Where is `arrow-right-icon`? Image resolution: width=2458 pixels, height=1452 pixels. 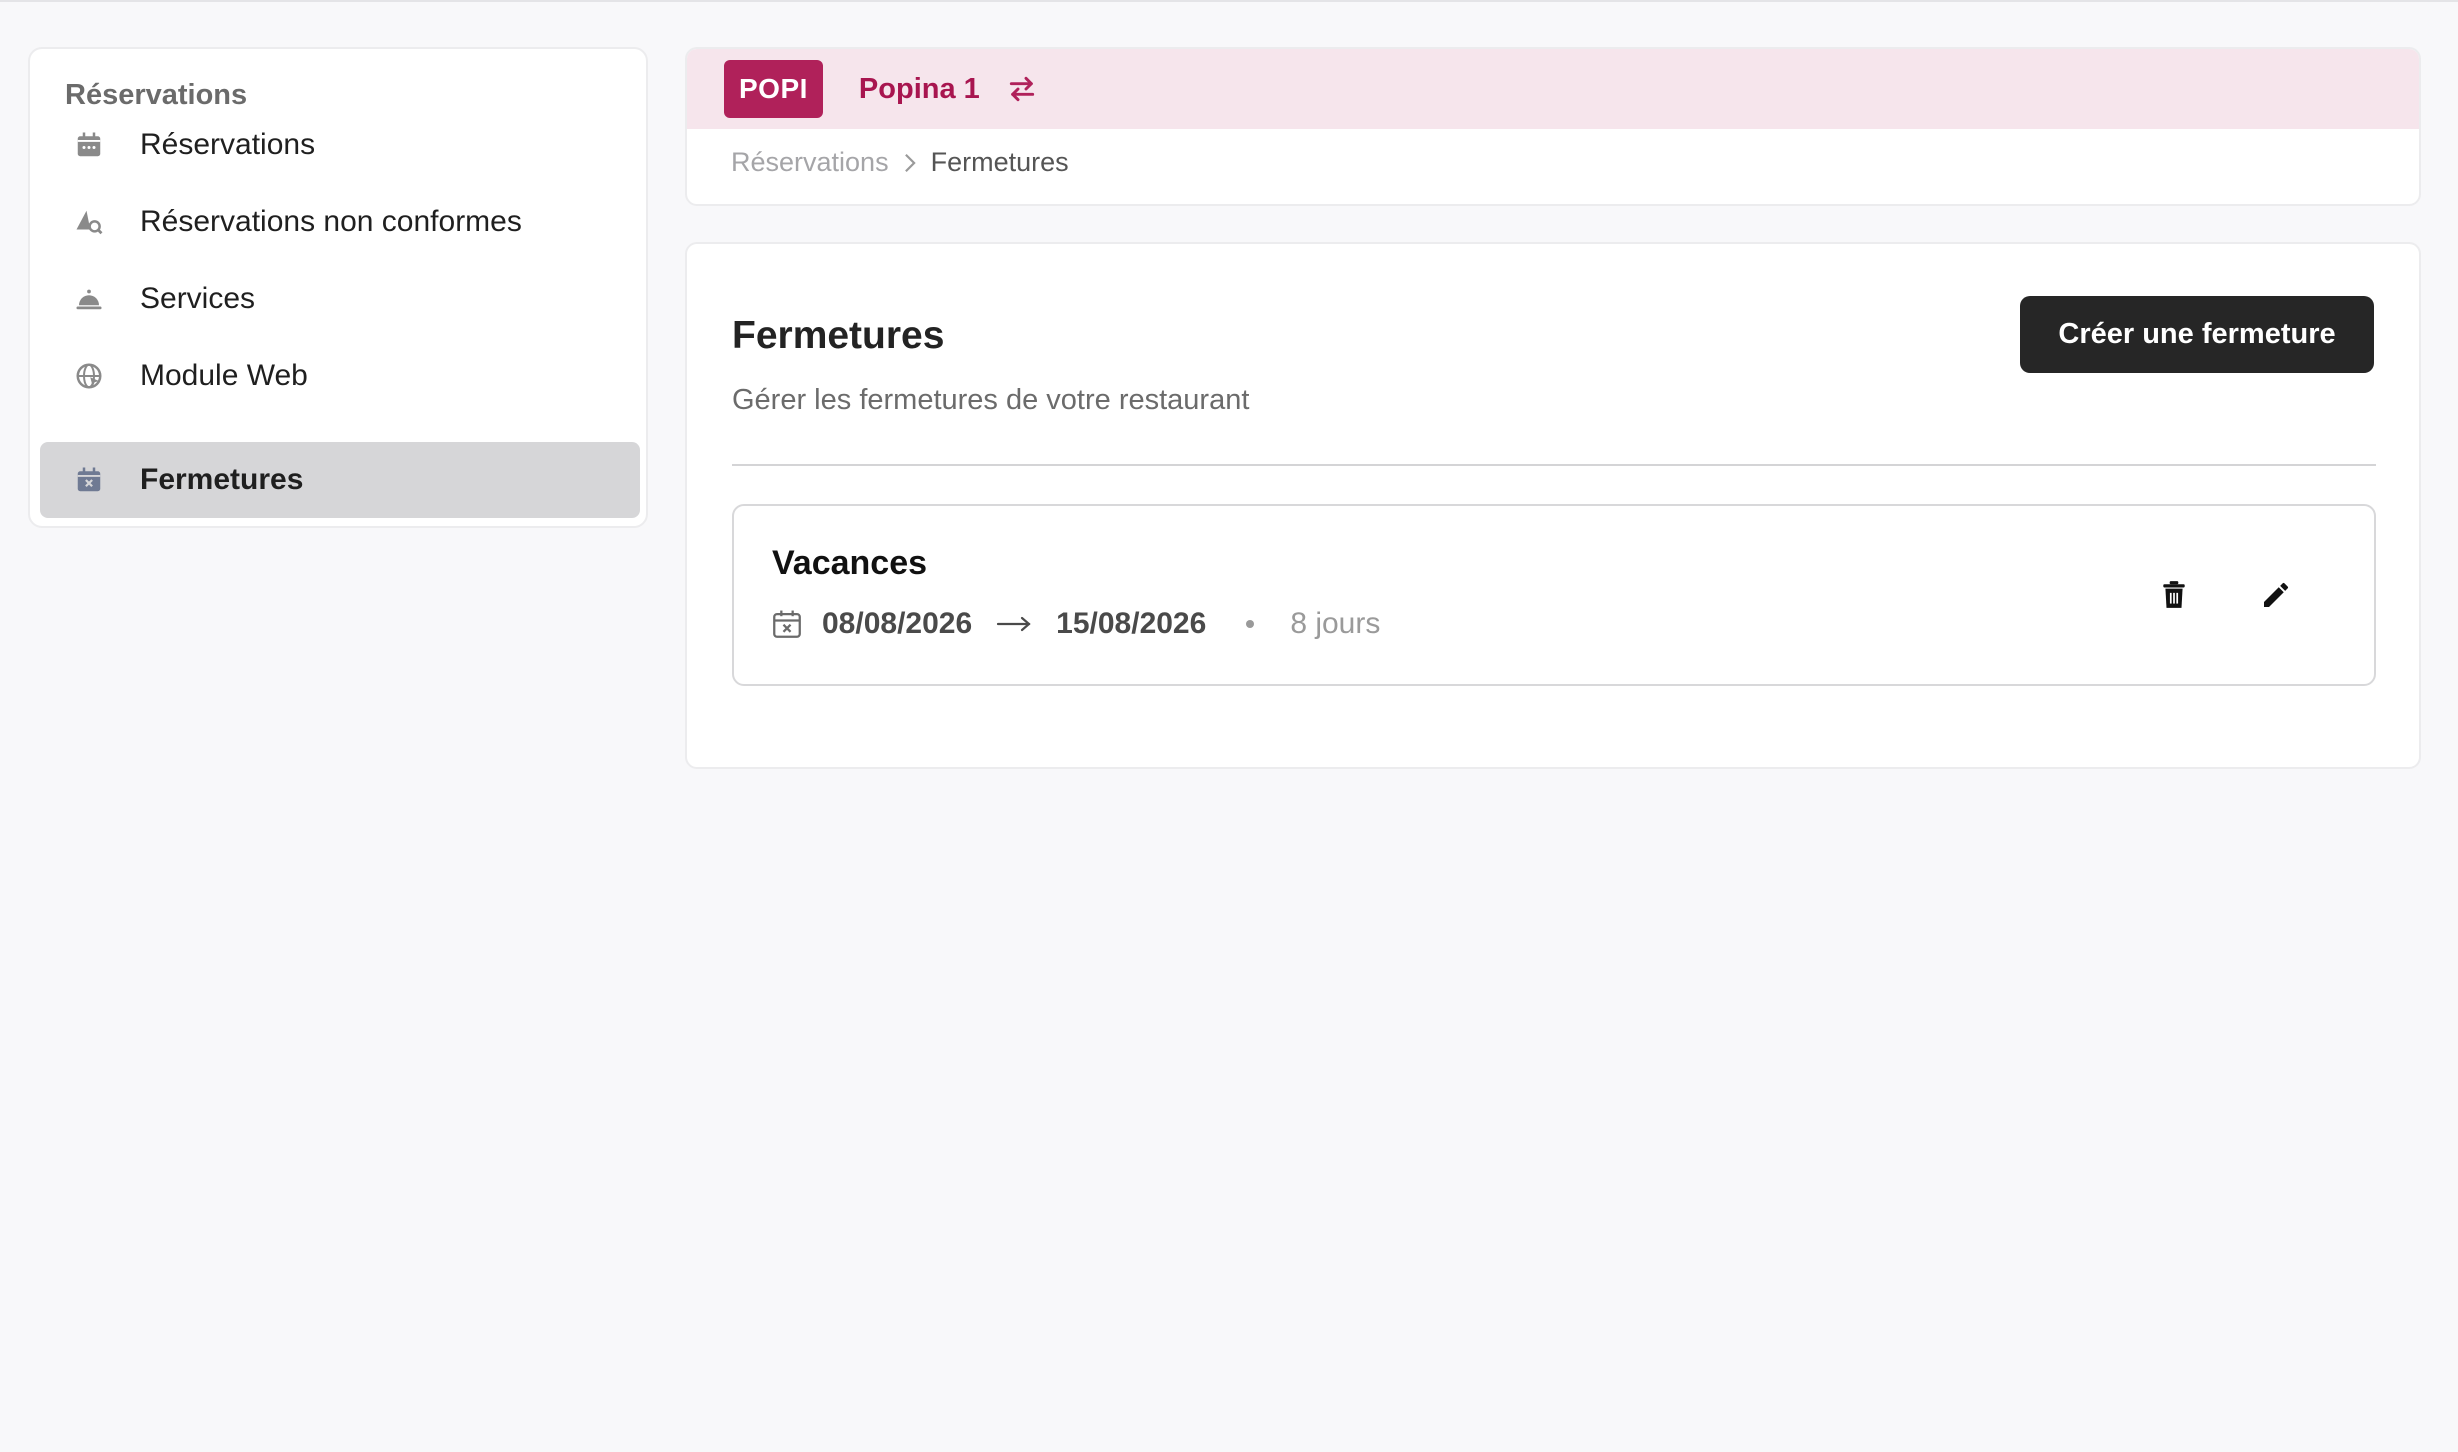 arrow-right-icon is located at coordinates (1014, 624).